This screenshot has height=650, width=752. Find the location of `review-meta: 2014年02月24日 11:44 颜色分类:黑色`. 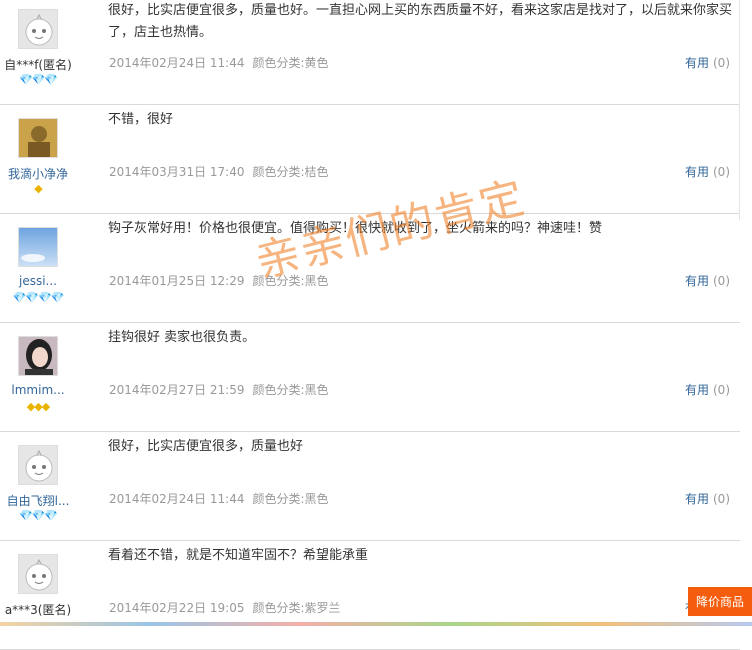

review-meta: 2014年02月24日 11:44 颜色分类:黑色 is located at coordinates (219, 498).